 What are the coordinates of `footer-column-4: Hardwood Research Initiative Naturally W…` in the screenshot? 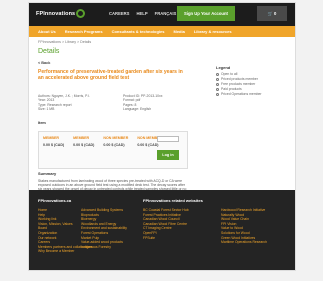 It's located at (244, 226).